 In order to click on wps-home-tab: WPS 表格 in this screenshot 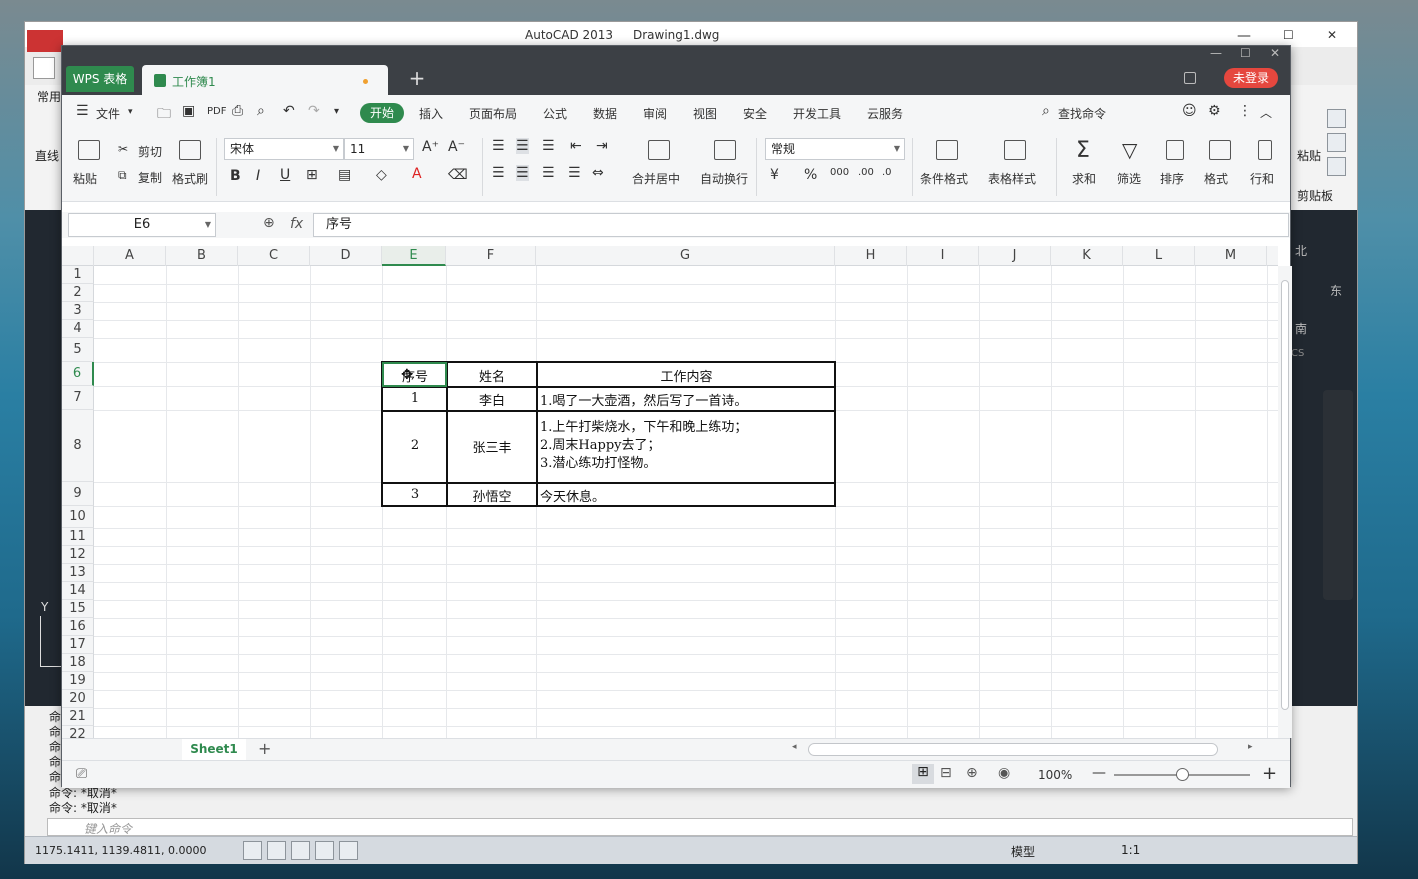, I will do `click(100, 79)`.